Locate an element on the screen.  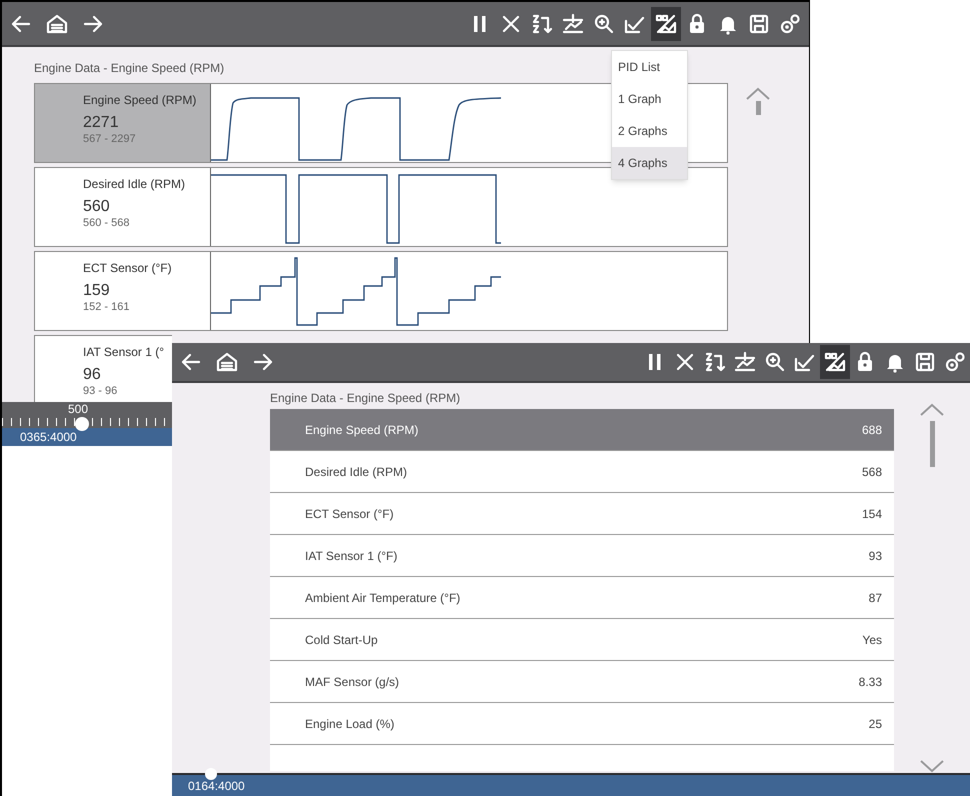
pid-label-area: Engine Speed (RPM) 2271 567 - 2297 is located at coordinates (123, 123).